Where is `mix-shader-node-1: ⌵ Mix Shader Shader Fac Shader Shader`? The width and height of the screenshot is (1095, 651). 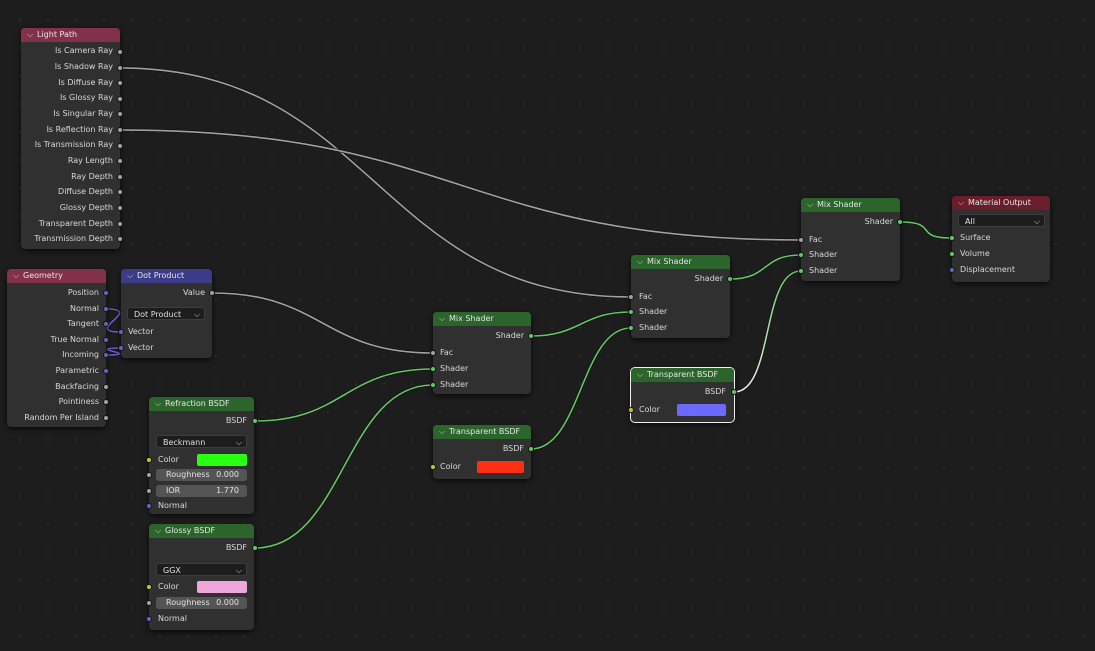
mix-shader-node-1: ⌵ Mix Shader Shader Fac Shader Shader is located at coordinates (482, 353).